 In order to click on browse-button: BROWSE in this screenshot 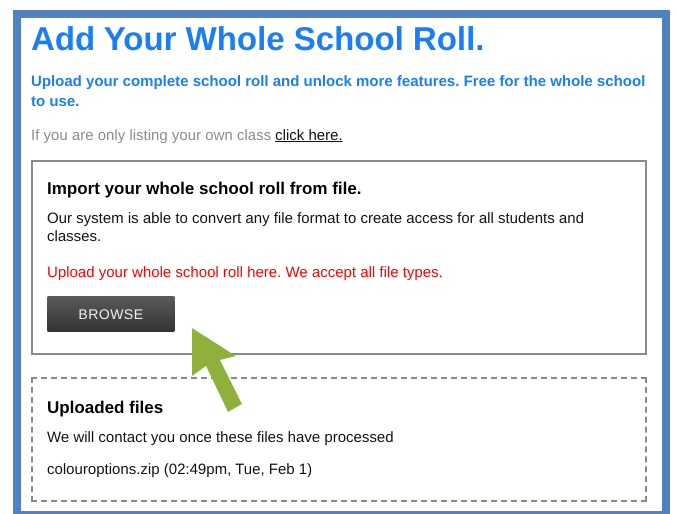, I will do `click(111, 314)`.